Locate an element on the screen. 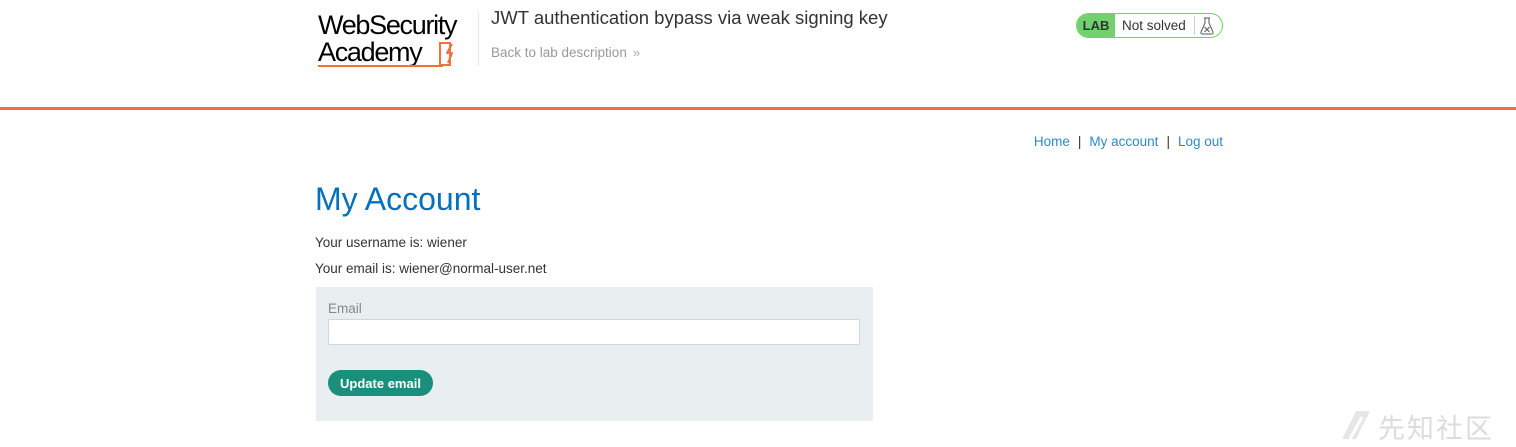 The image size is (1516, 447). lab-status-divider is located at coordinates (1194, 25).